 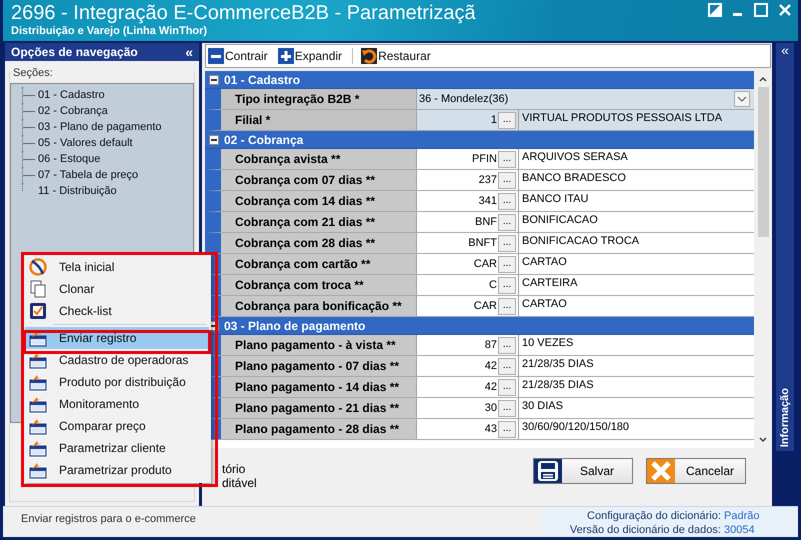 What do you see at coordinates (785, 50) in the screenshot?
I see `expand-button: «` at bounding box center [785, 50].